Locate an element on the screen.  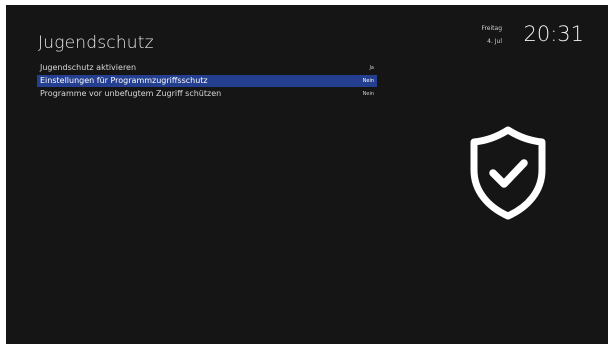
shield-check-icon is located at coordinates (508, 173).